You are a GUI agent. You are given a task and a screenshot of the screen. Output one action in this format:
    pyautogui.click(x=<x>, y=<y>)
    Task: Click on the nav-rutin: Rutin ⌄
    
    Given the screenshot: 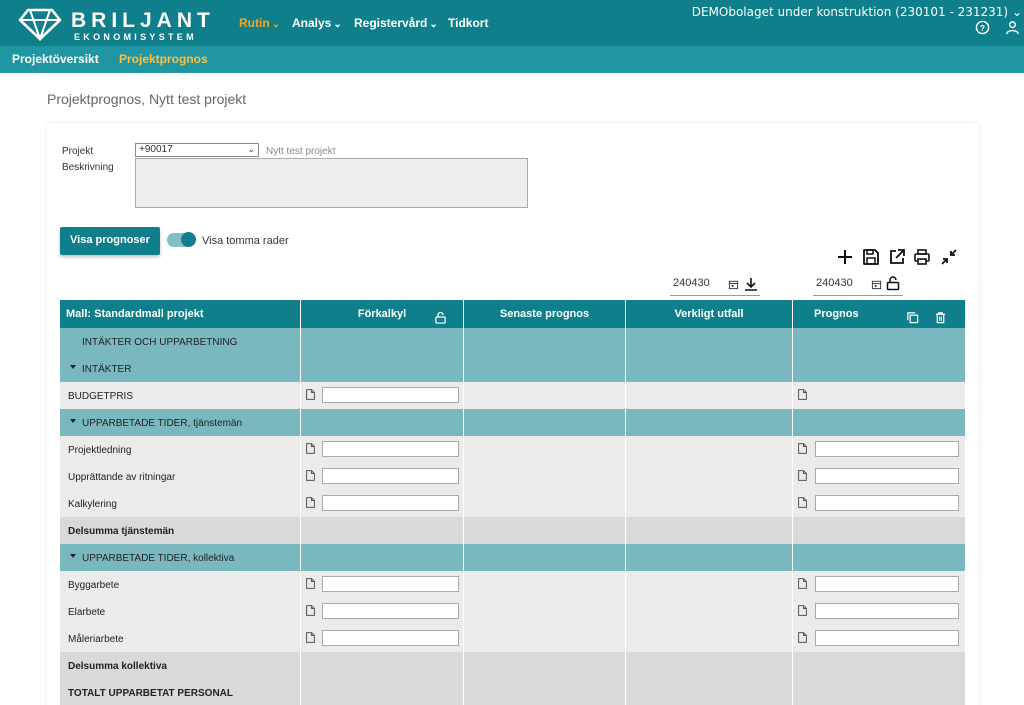 What is the action you would take?
    pyautogui.click(x=259, y=23)
    